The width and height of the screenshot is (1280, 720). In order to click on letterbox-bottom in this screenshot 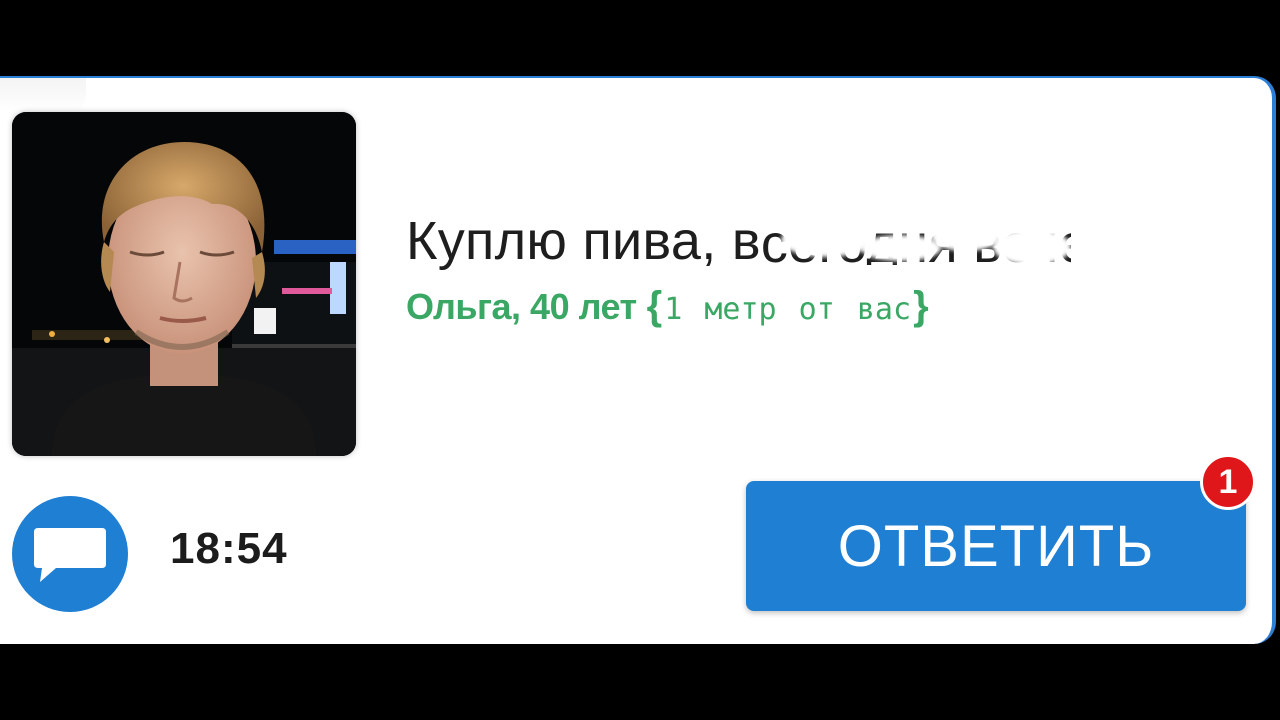, I will do `click(640, 683)`.